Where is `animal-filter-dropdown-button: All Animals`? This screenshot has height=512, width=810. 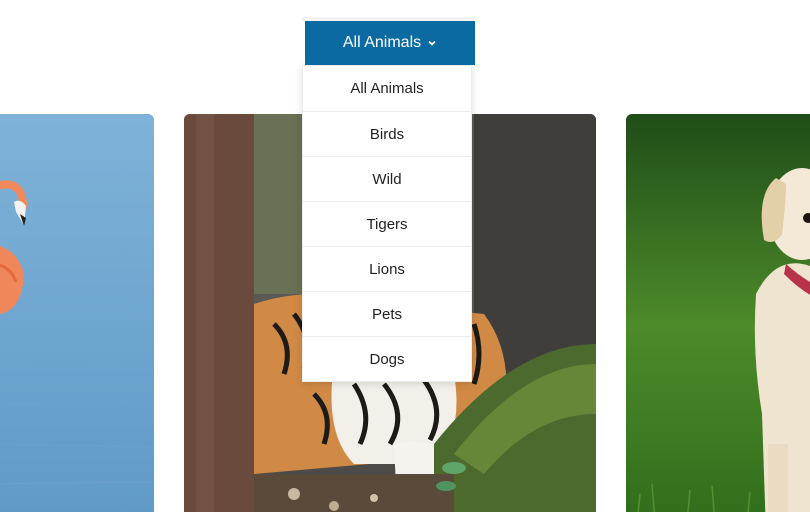
animal-filter-dropdown-button: All Animals is located at coordinates (390, 43).